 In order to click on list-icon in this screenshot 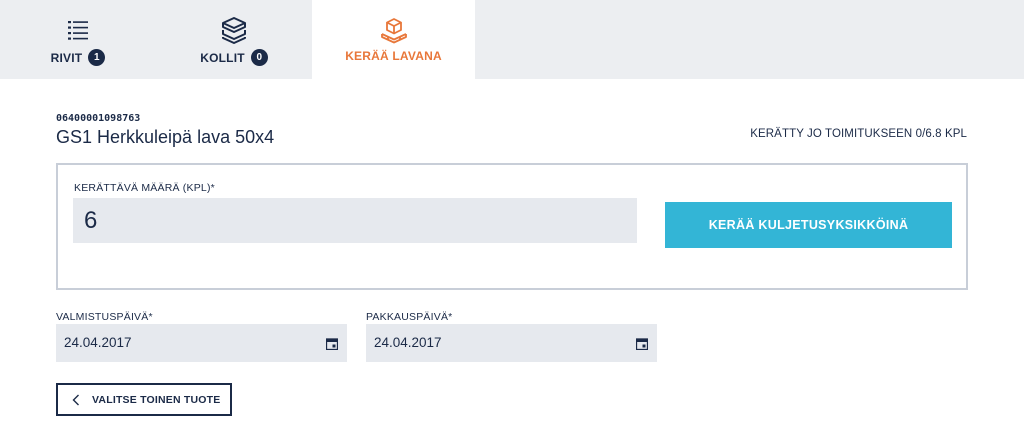, I will do `click(78, 30)`.